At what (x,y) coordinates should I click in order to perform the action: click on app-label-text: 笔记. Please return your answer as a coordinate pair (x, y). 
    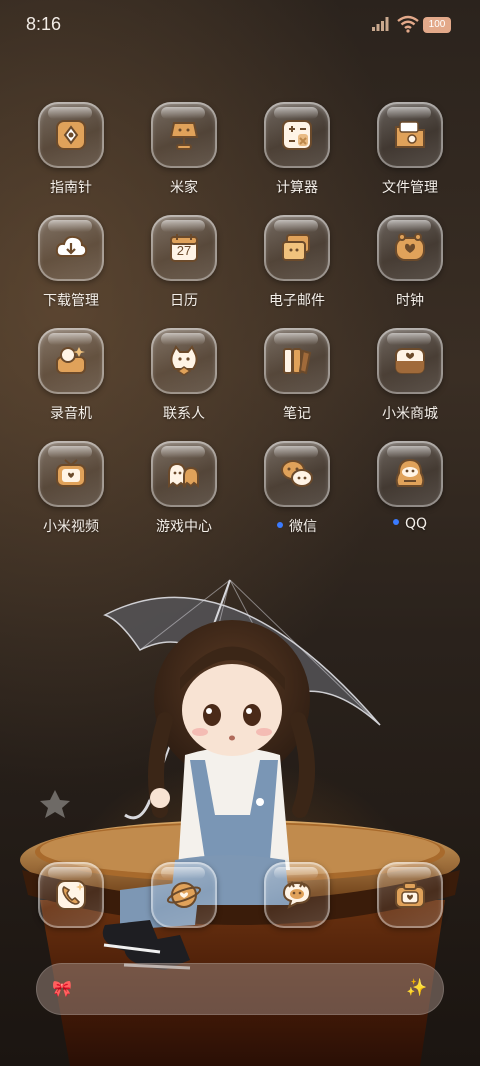
    Looking at the image, I should click on (297, 414).